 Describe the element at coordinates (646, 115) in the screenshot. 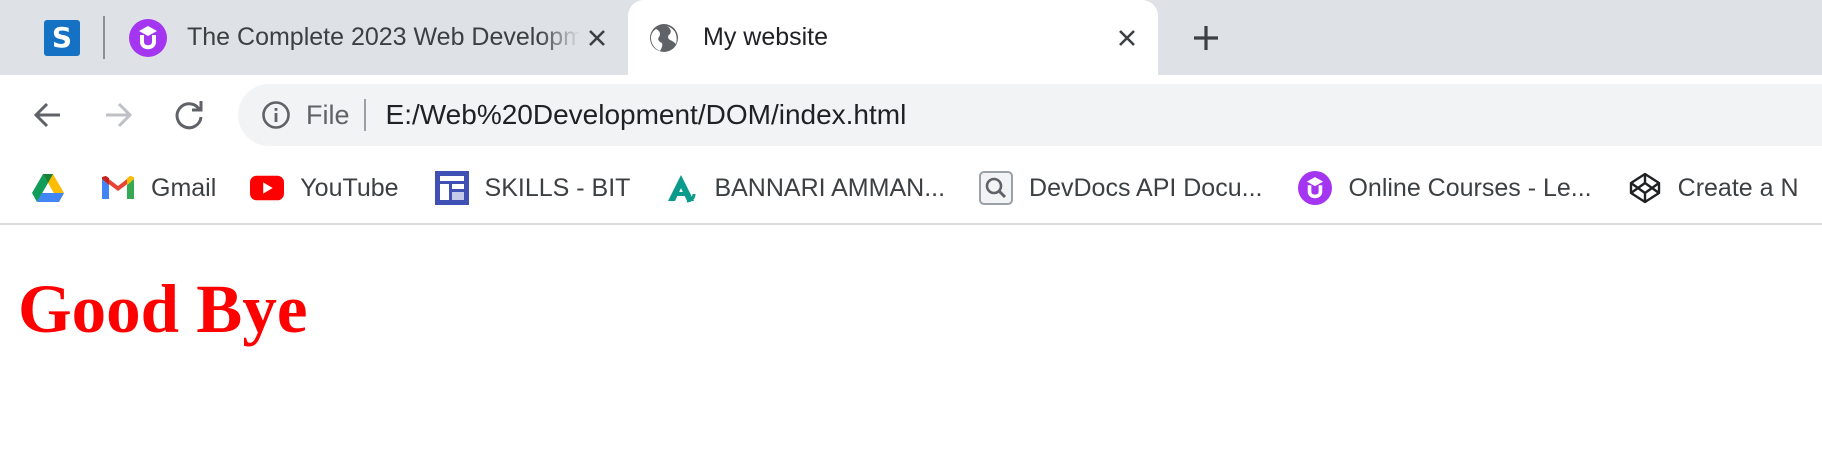

I see `url-text: E:/Web%20Development/DOM/index.html` at that location.